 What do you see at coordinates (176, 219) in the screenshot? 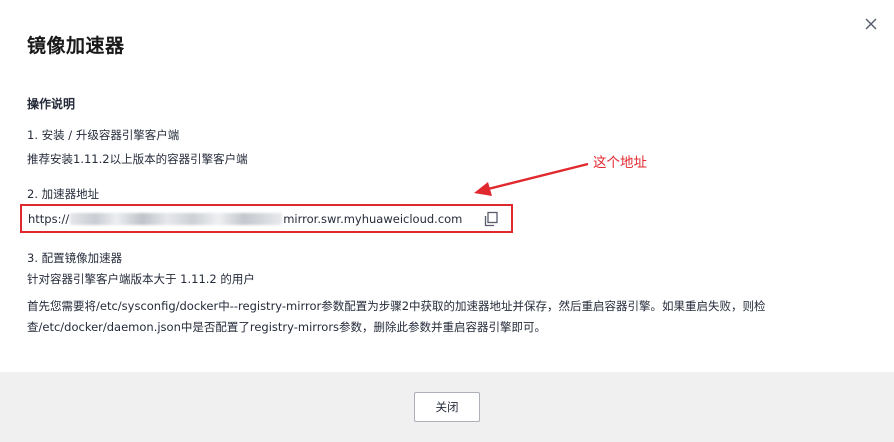
I see `redacted-url-segment` at bounding box center [176, 219].